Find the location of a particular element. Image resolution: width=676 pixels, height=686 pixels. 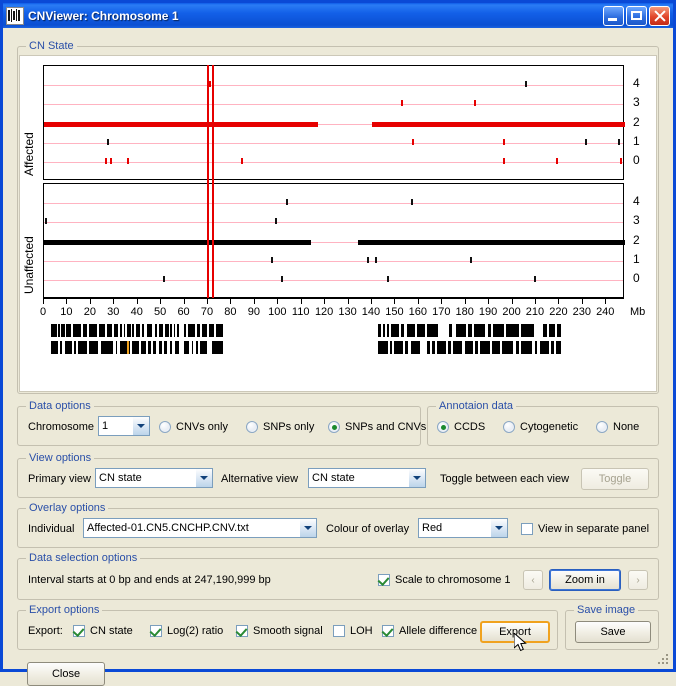

minimize-button is located at coordinates (613, 15).